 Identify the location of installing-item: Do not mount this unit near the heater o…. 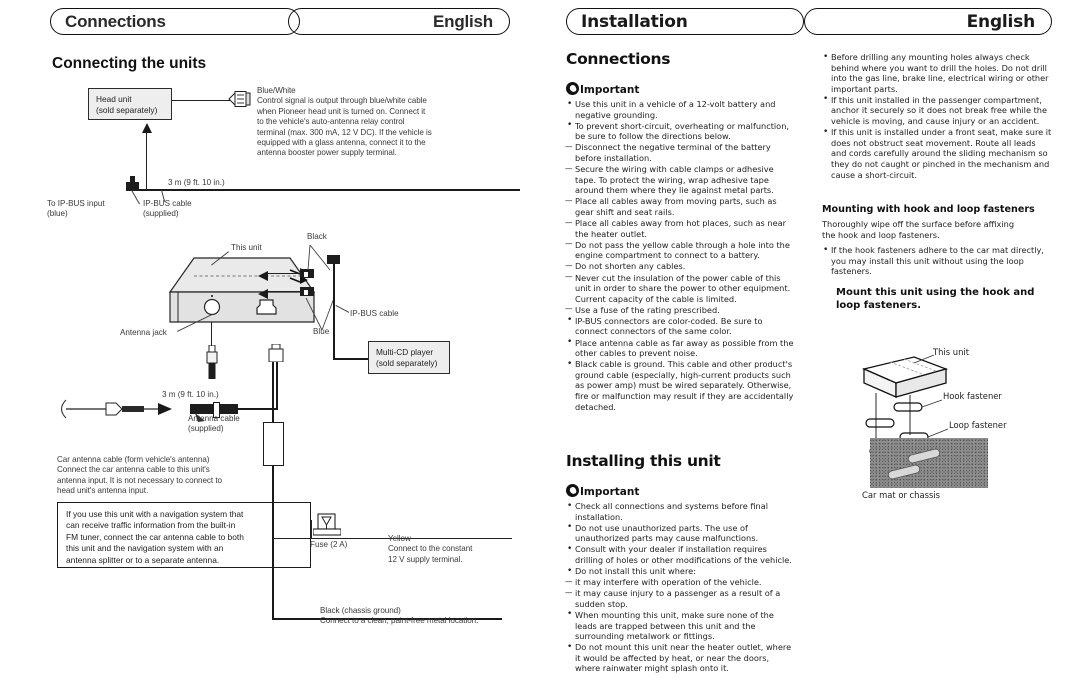
(680, 658).